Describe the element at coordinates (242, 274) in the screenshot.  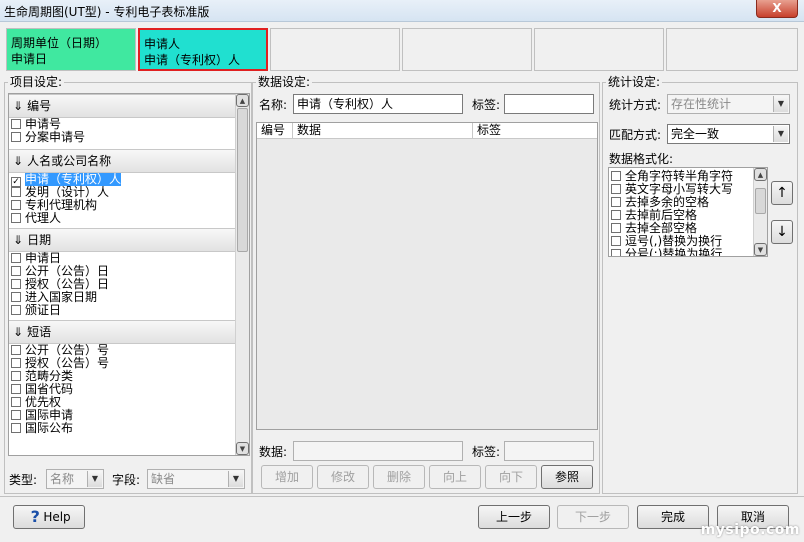
I see `project-list-scrollbar: ▲ ▼` at that location.